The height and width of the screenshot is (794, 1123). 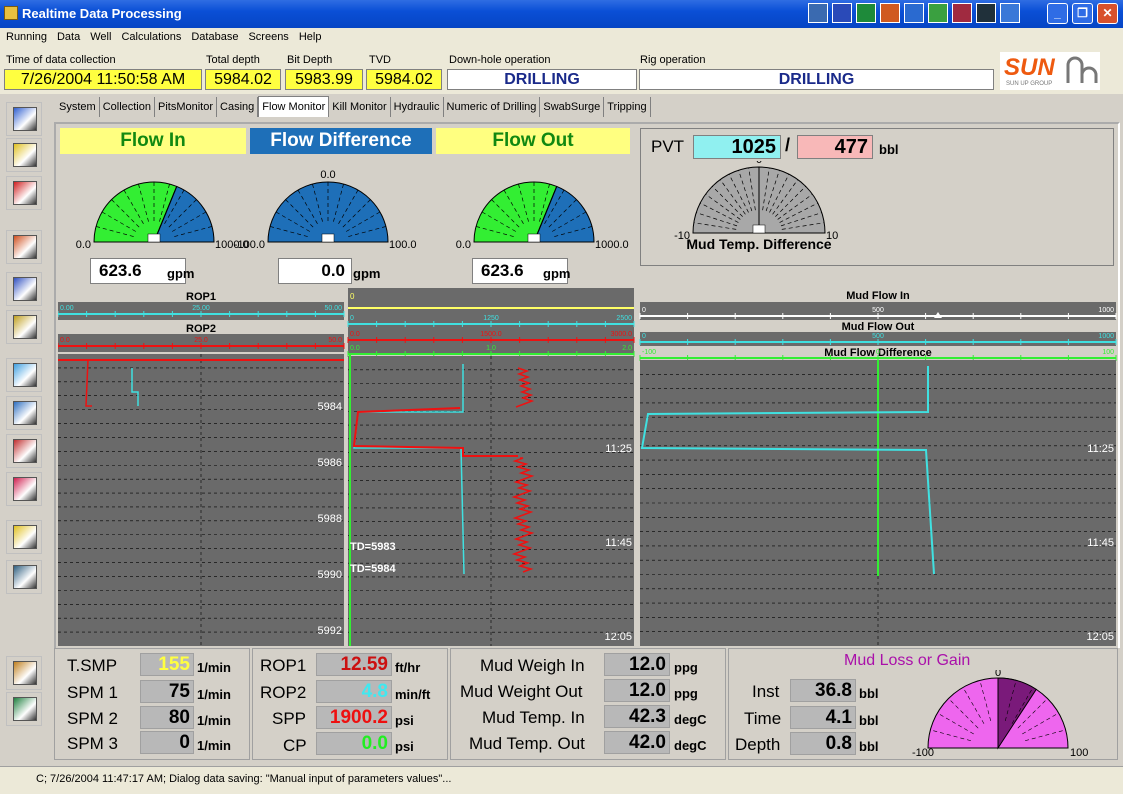 I want to click on tsmp-label: T.SMP, so click(x=92, y=665).